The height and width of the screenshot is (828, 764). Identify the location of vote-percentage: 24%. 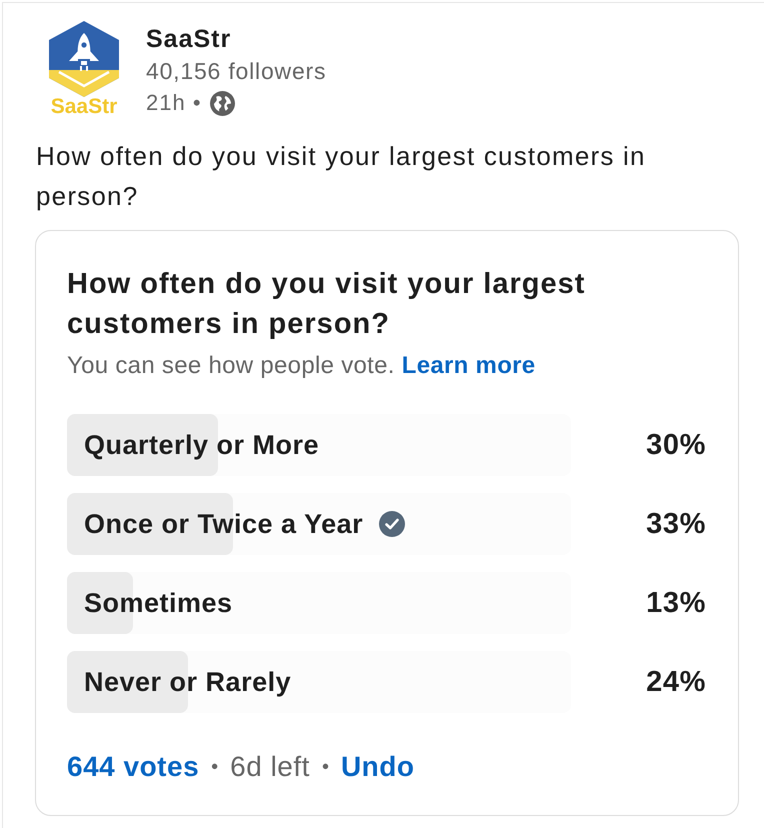
(676, 682).